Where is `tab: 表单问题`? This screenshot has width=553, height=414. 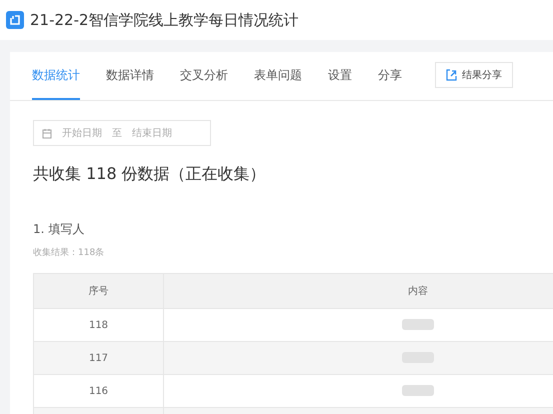
tab: 表单问题 is located at coordinates (278, 76).